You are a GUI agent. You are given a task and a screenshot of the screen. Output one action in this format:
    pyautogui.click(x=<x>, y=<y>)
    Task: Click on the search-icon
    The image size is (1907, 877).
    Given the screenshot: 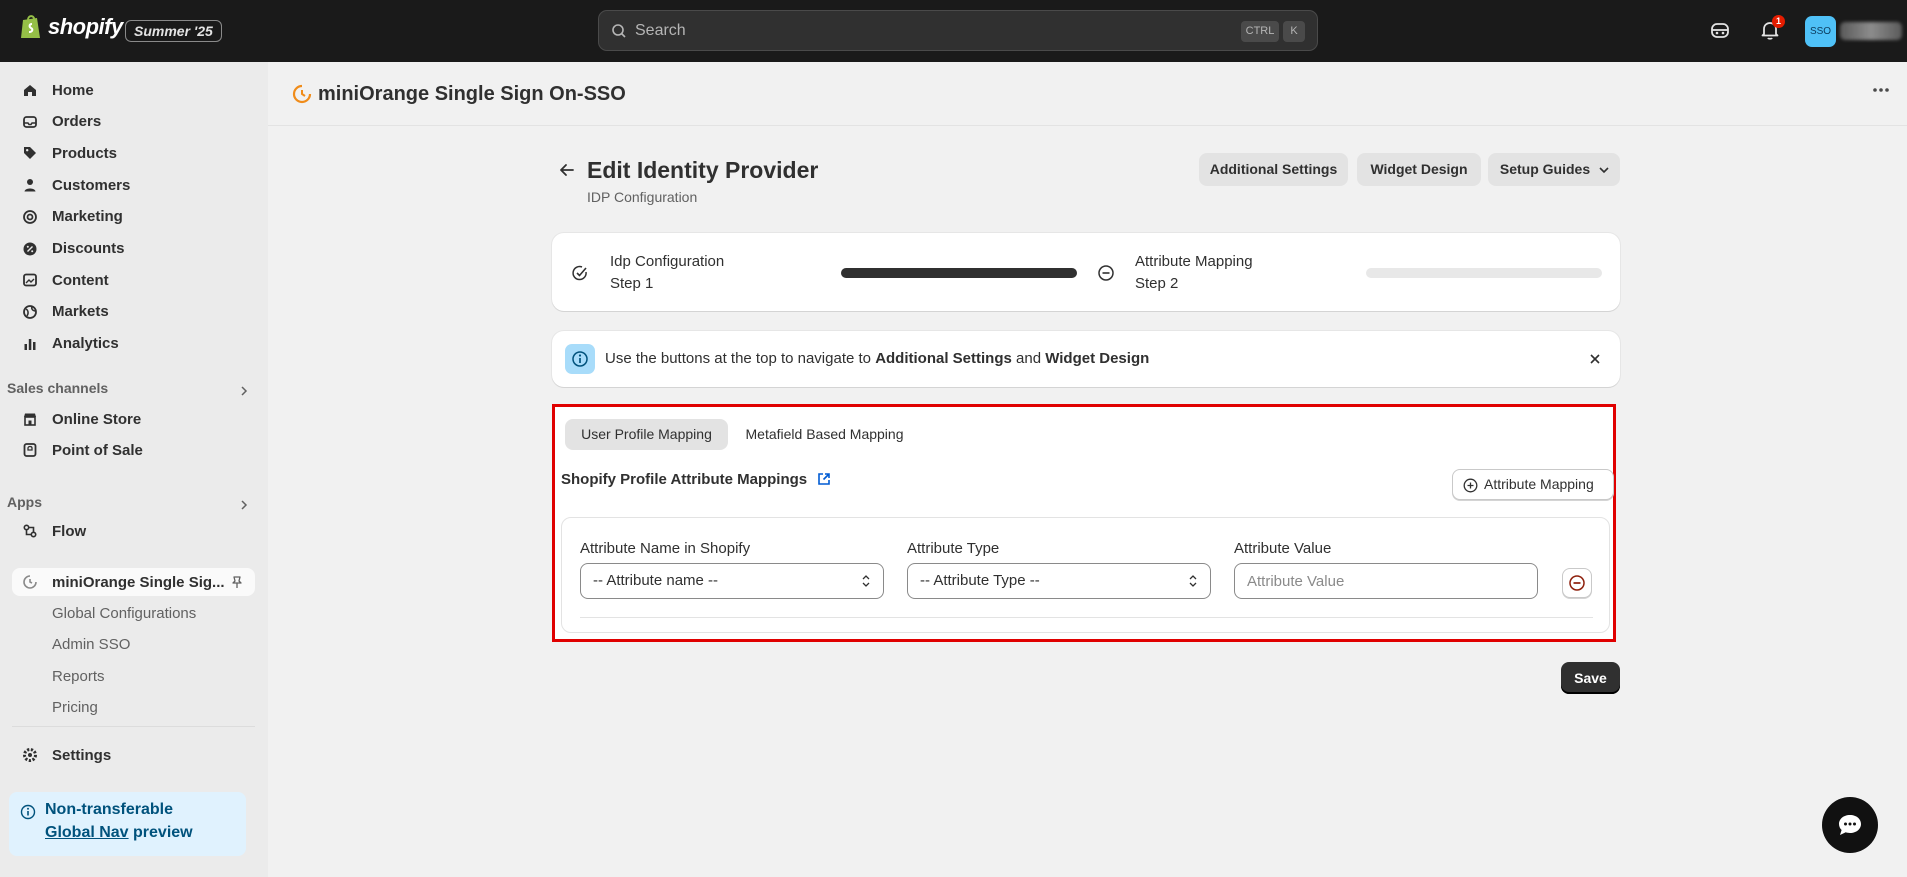 What is the action you would take?
    pyautogui.click(x=619, y=31)
    